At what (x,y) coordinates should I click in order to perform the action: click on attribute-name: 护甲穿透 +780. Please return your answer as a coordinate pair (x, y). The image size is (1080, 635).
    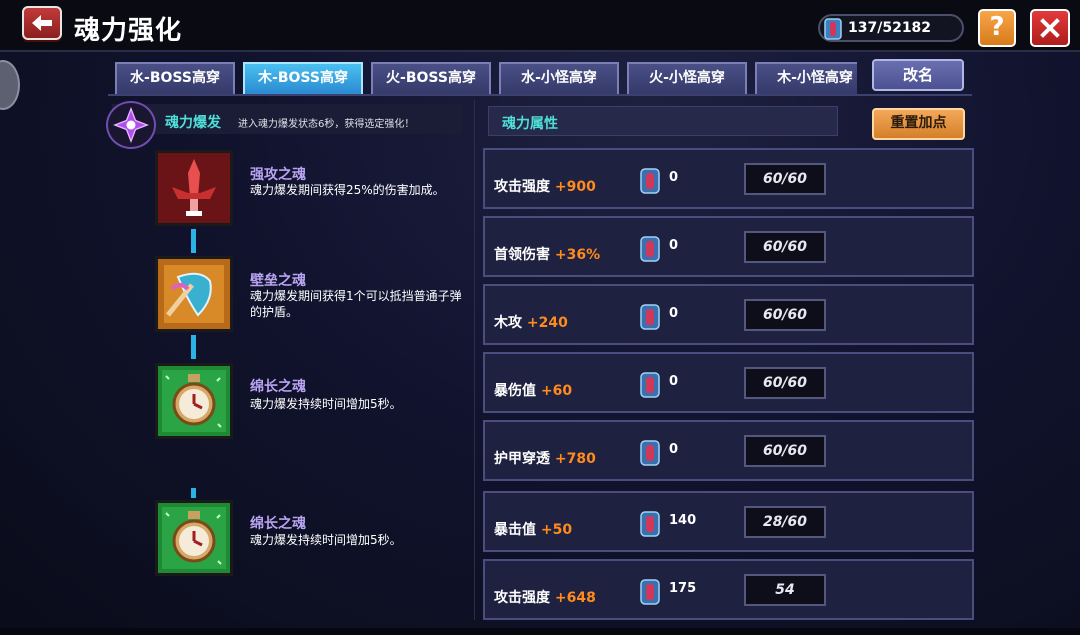
    Looking at the image, I should click on (545, 458).